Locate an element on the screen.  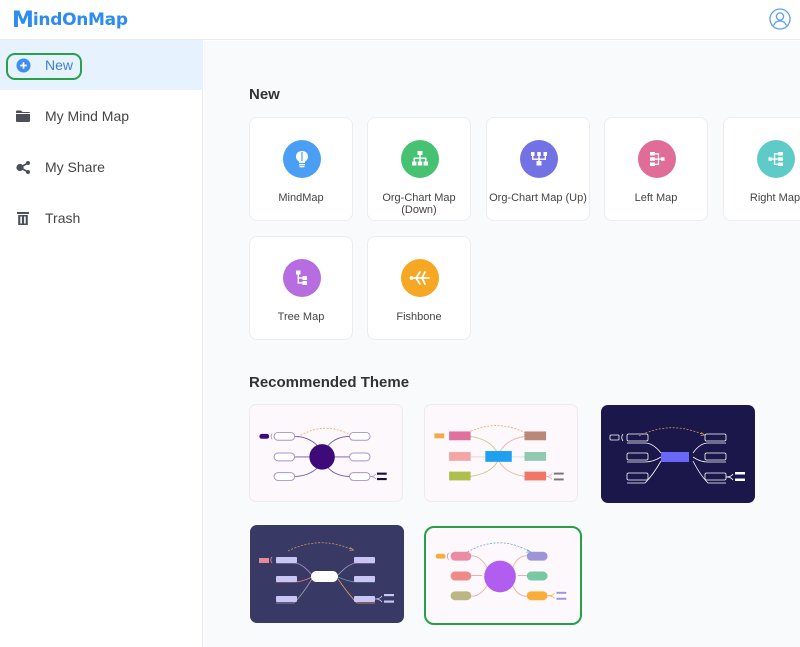
template-card-tree-map: Tree Map is located at coordinates (301, 288).